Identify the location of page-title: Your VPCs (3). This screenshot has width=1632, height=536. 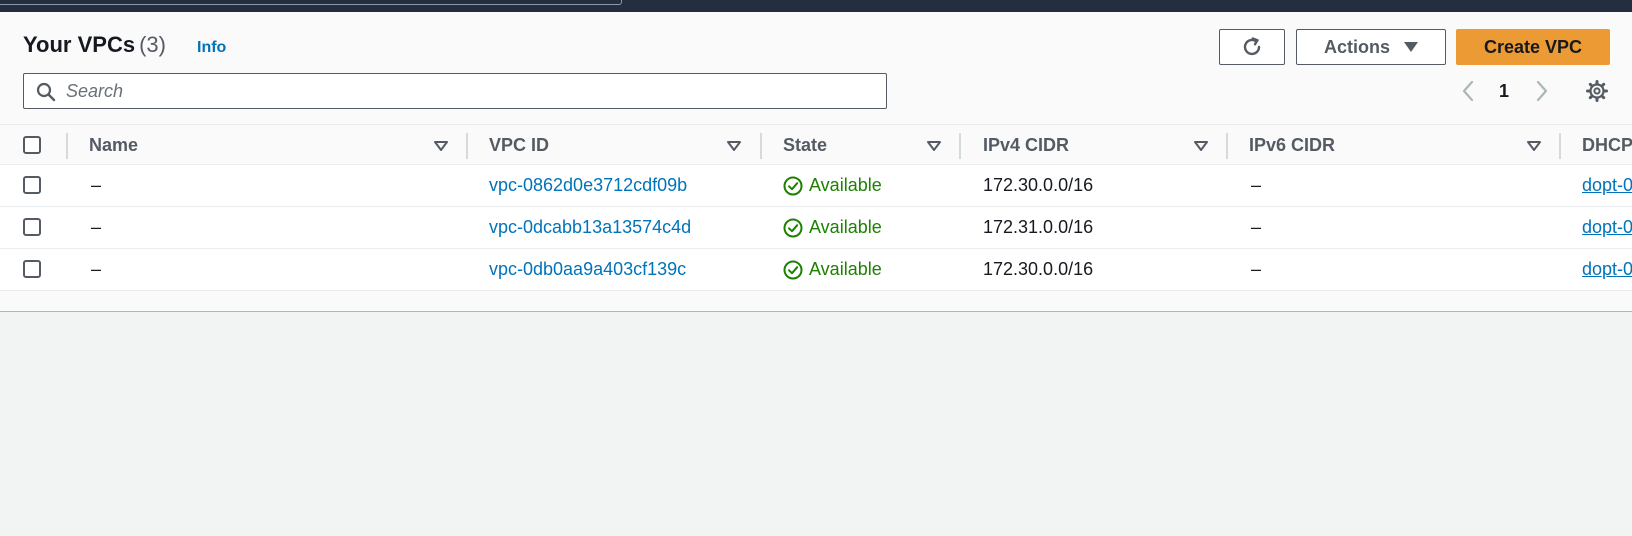
(94, 45).